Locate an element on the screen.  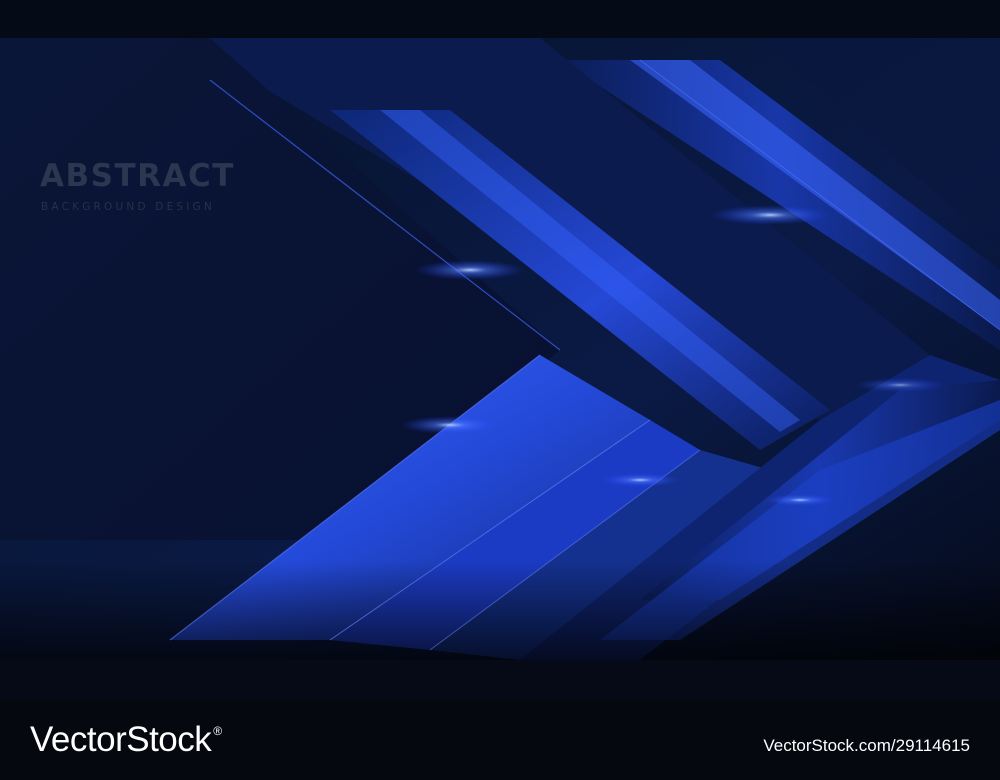
vectorstock-logo: VectorStock ® is located at coordinates (126, 740).